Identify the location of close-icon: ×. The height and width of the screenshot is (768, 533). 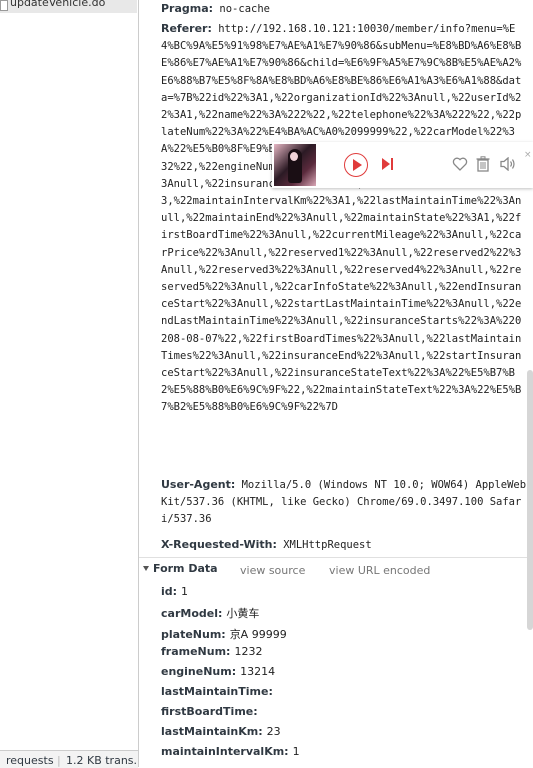
(528, 155).